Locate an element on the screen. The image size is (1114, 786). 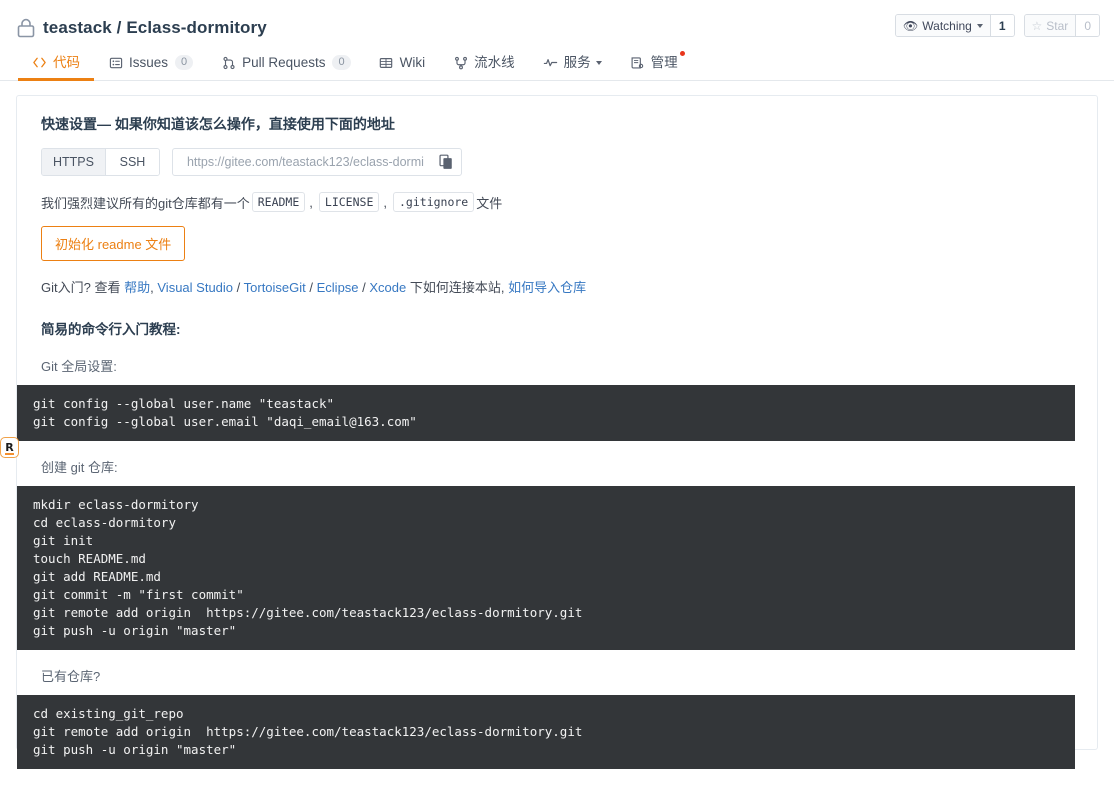
slash-3: / is located at coordinates (364, 287).